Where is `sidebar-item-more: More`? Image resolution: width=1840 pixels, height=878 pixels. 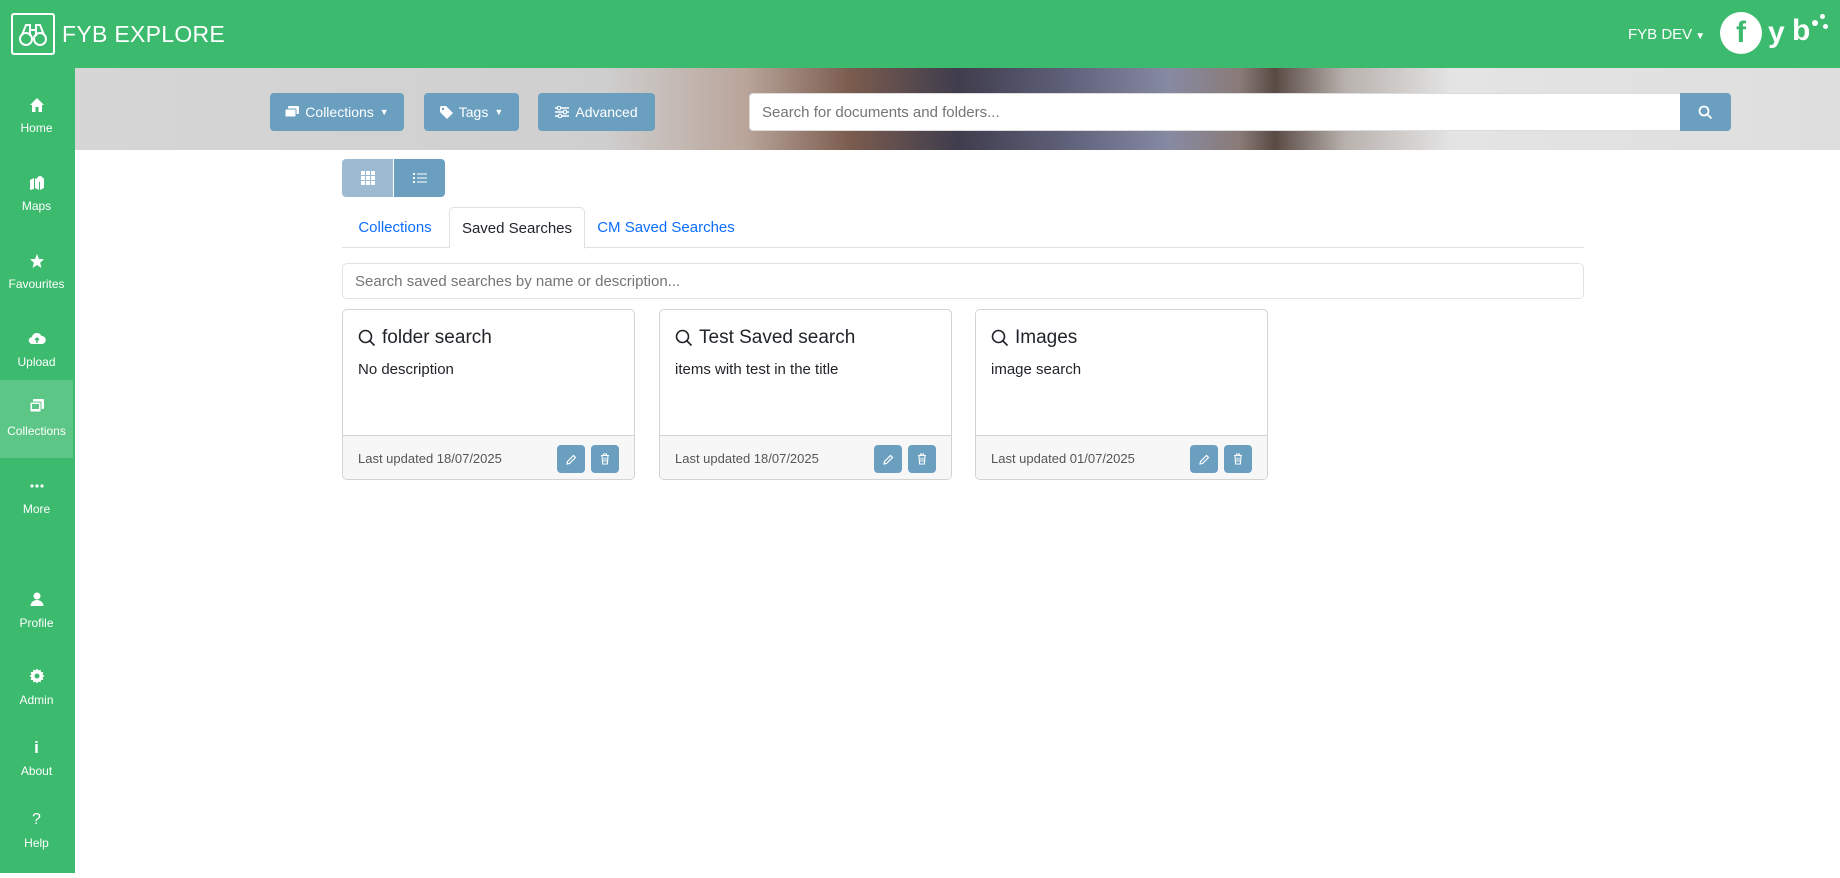 sidebar-item-more: More is located at coordinates (36, 504).